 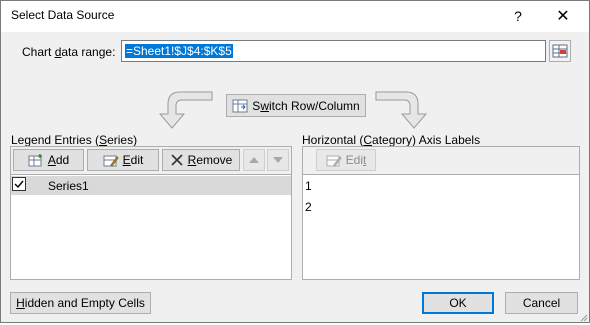 I want to click on add-table-icon, so click(x=35, y=160).